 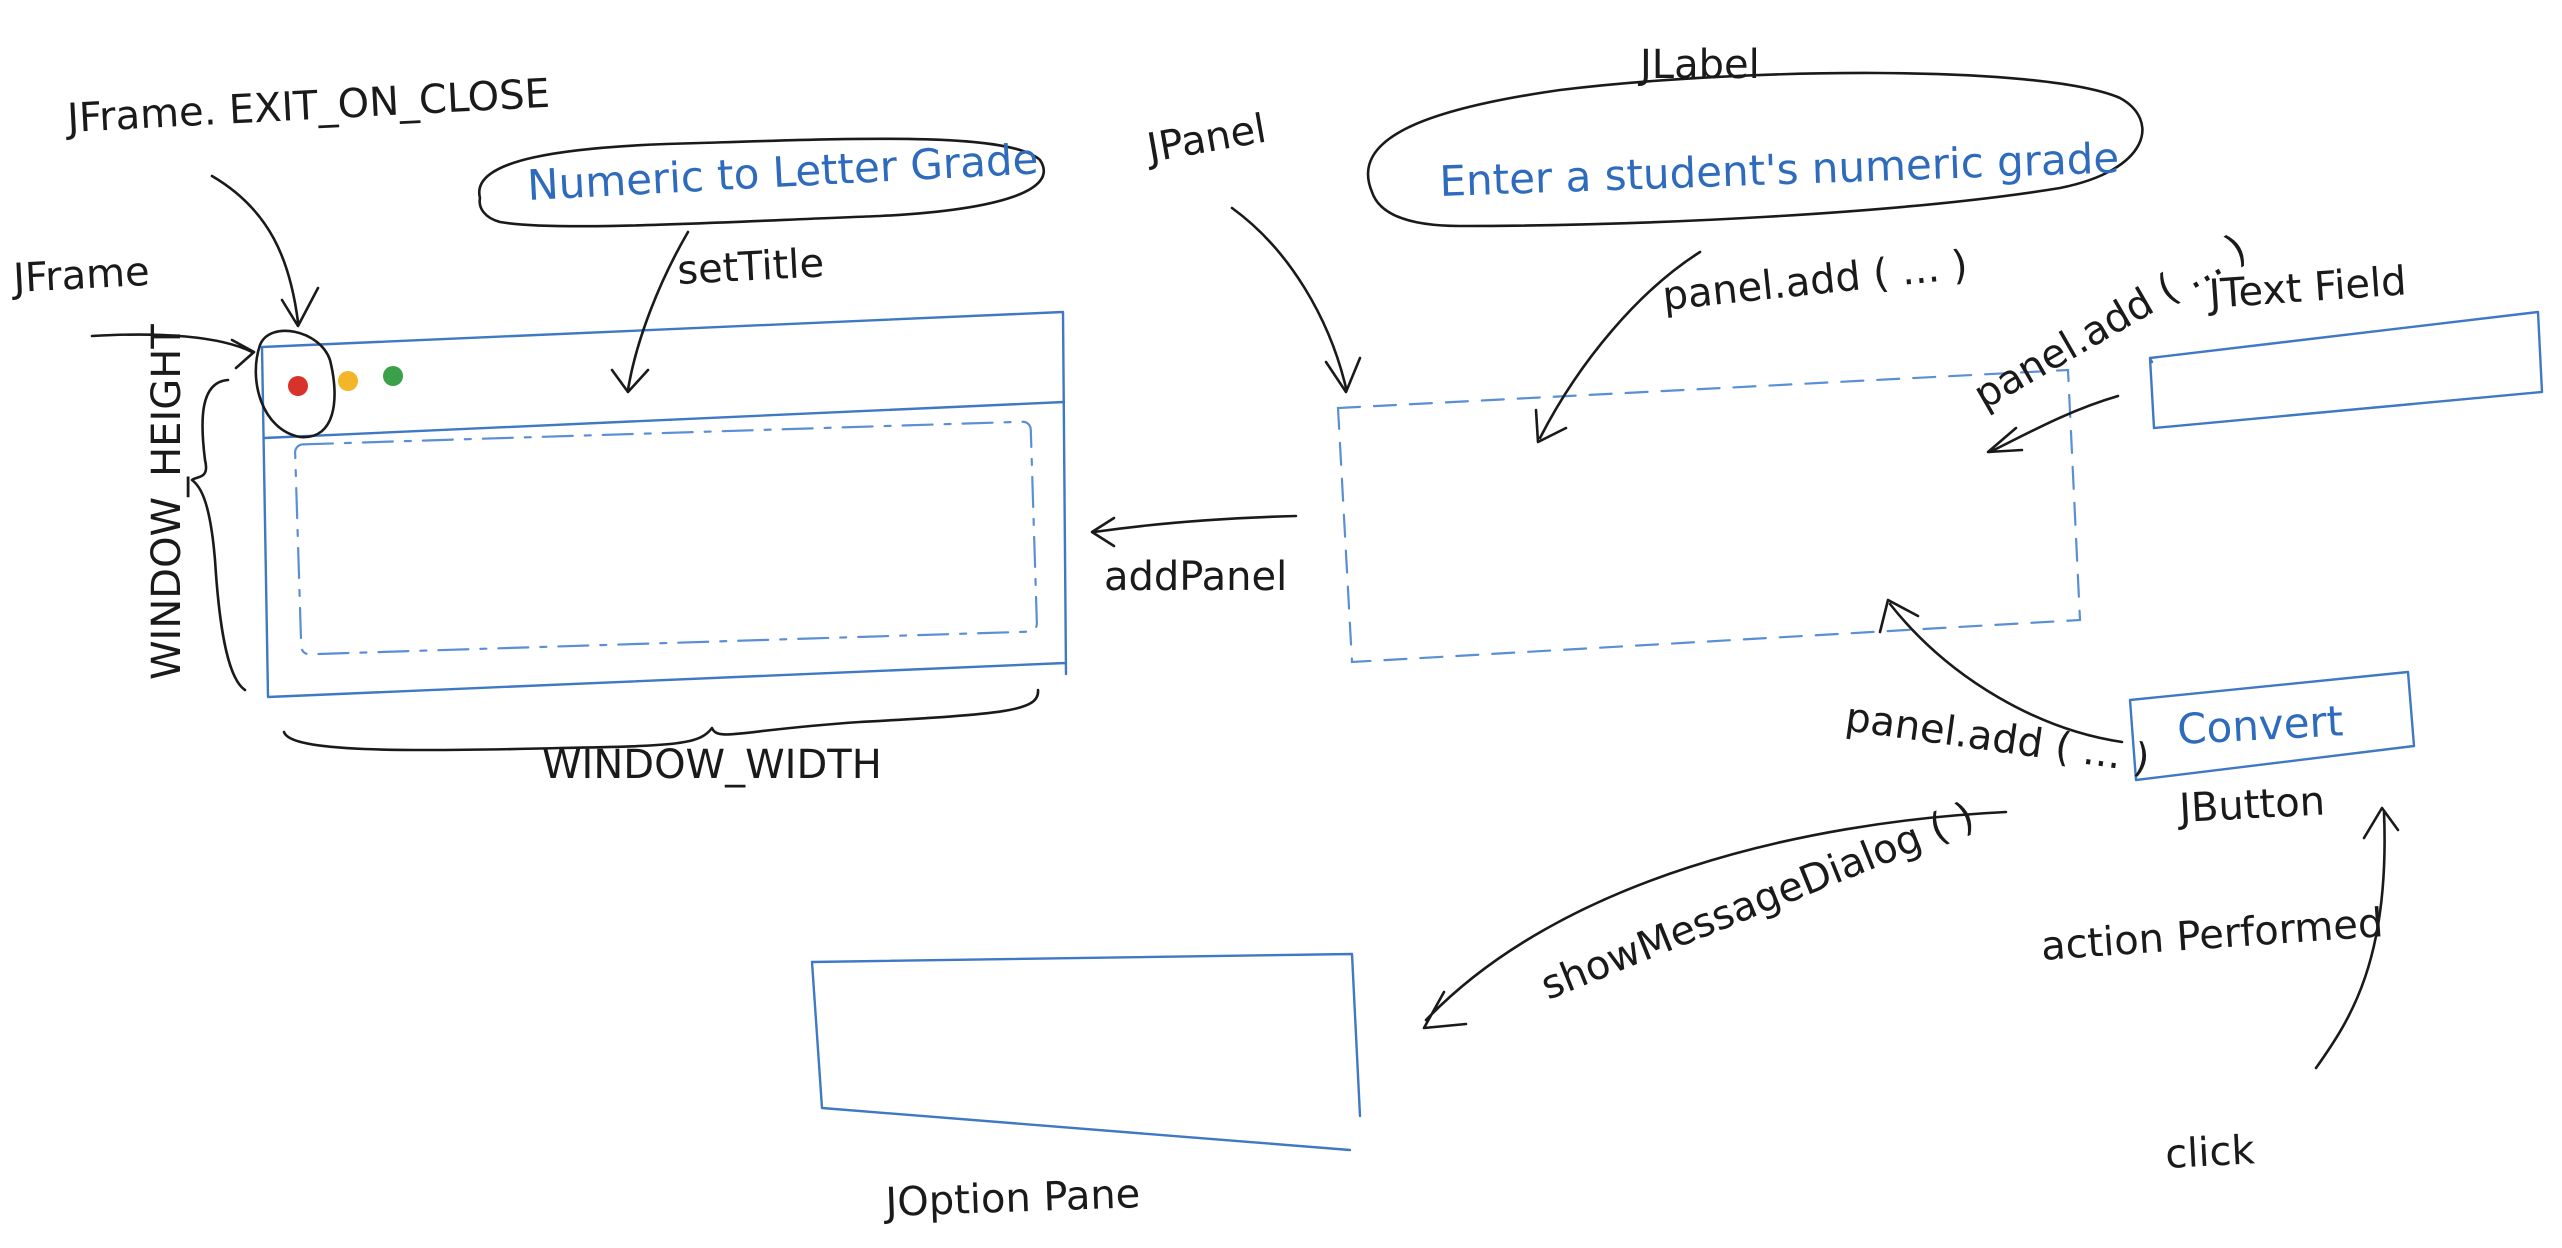 I want to click on window-title-text: Numeric to Letter Grade, so click(x=783, y=172).